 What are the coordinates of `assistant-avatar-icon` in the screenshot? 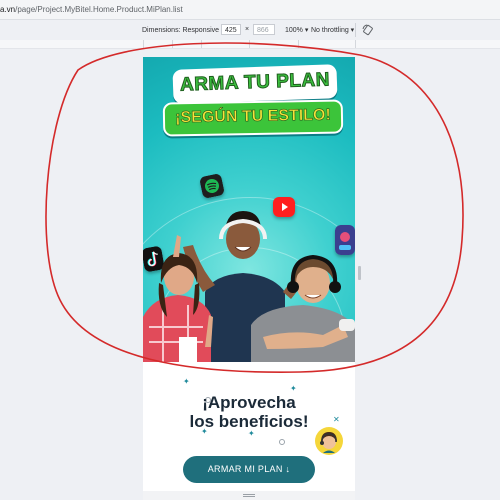 It's located at (329, 441).